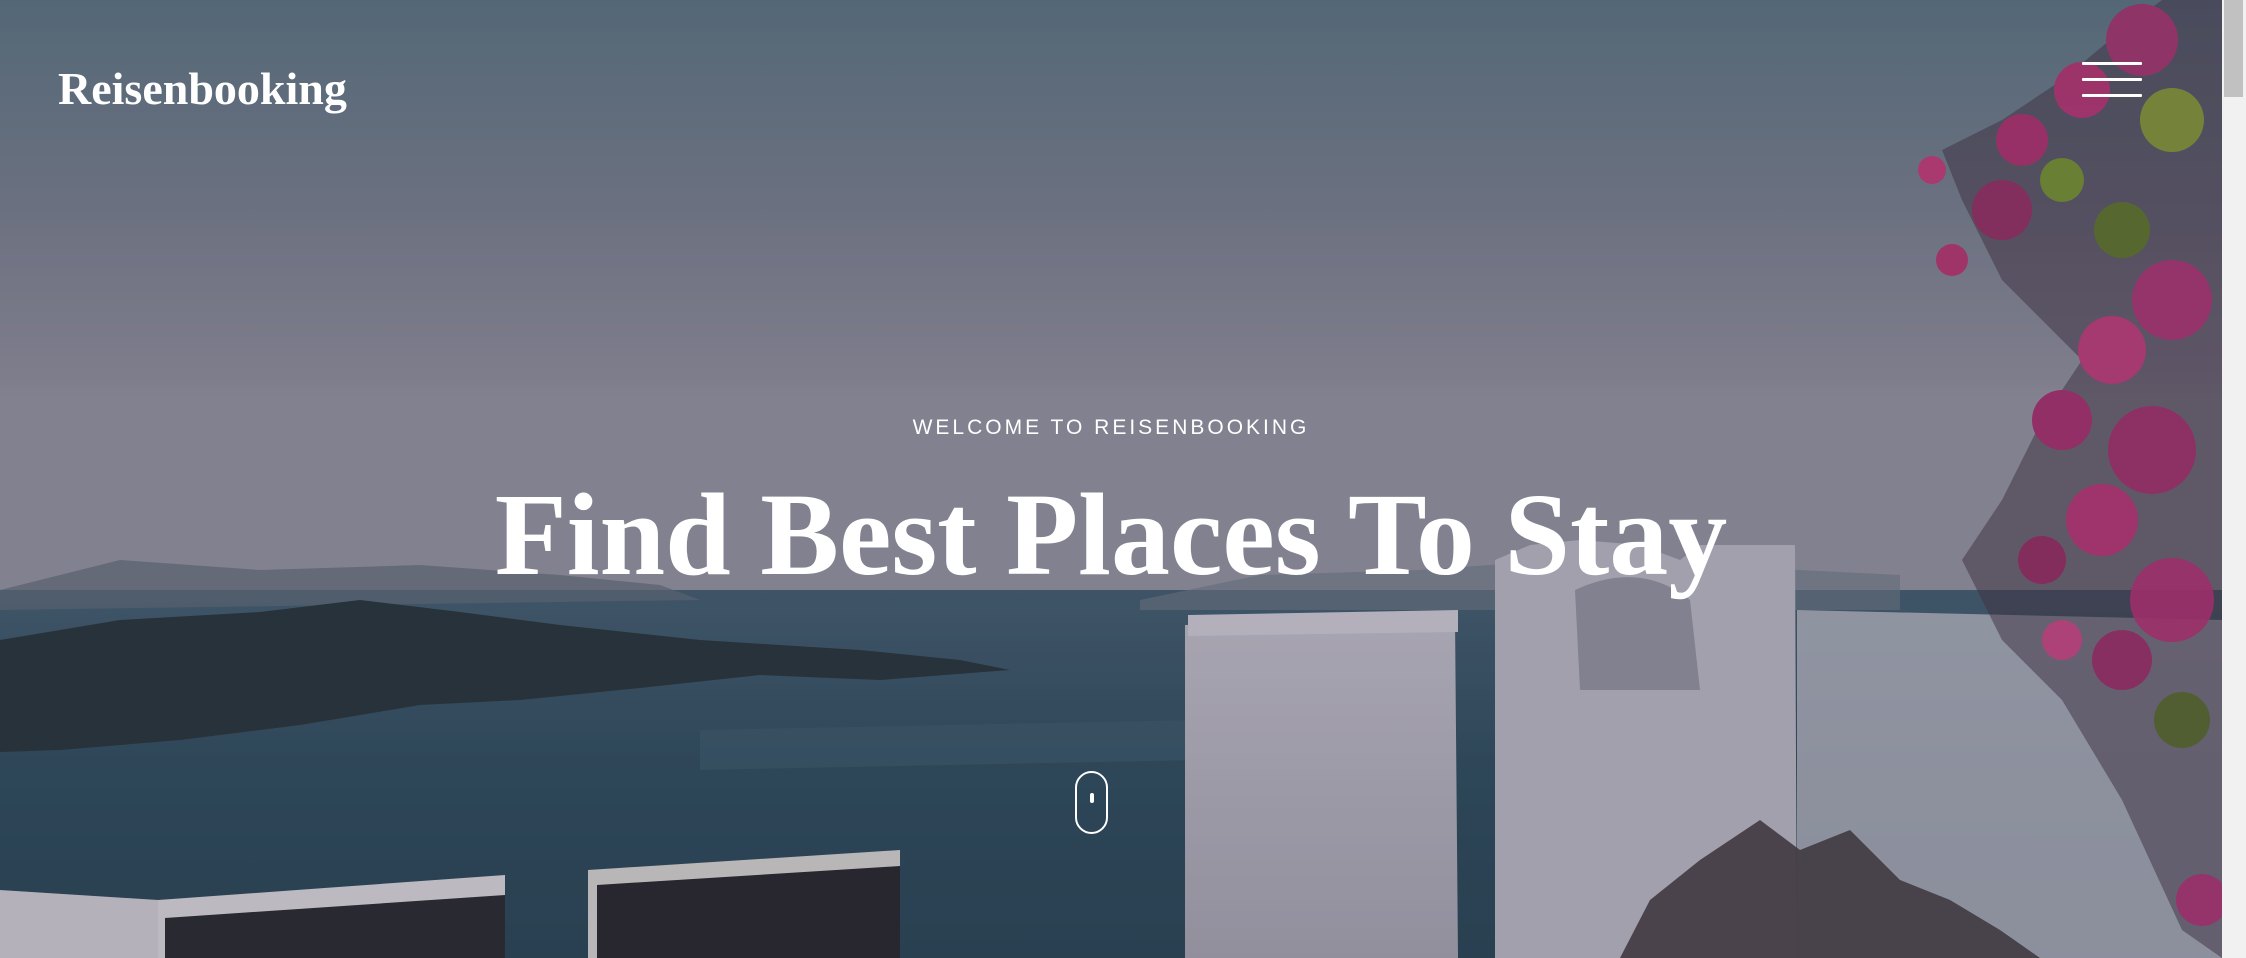 The width and height of the screenshot is (2246, 958). Describe the element at coordinates (2112, 95) in the screenshot. I see `menu-line-bottom` at that location.